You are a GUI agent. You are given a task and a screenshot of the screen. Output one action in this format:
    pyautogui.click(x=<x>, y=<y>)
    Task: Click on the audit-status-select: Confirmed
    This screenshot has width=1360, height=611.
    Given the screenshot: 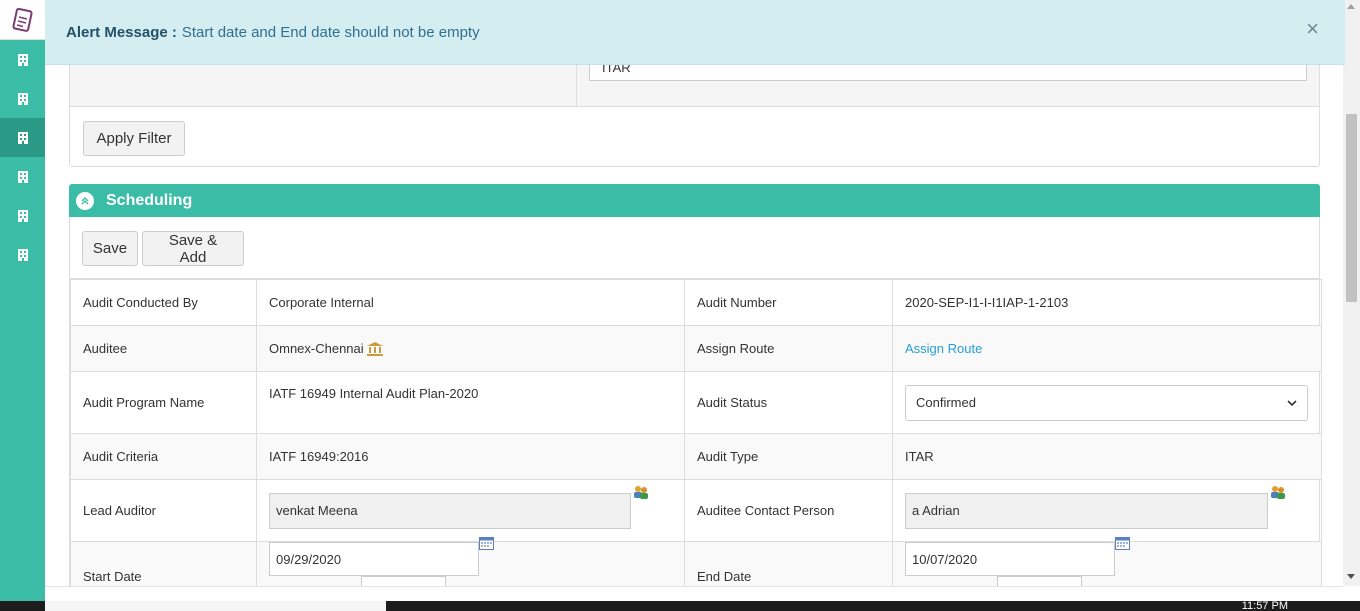 What is the action you would take?
    pyautogui.click(x=1106, y=402)
    